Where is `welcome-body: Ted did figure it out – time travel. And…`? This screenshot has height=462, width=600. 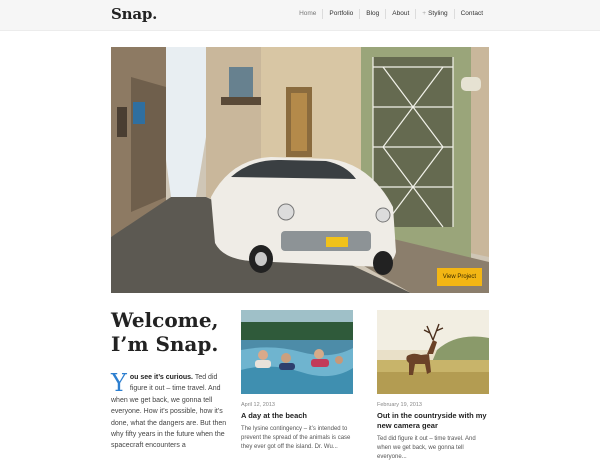 welcome-body: Ted did figure it out – time travel. And… is located at coordinates (169, 412).